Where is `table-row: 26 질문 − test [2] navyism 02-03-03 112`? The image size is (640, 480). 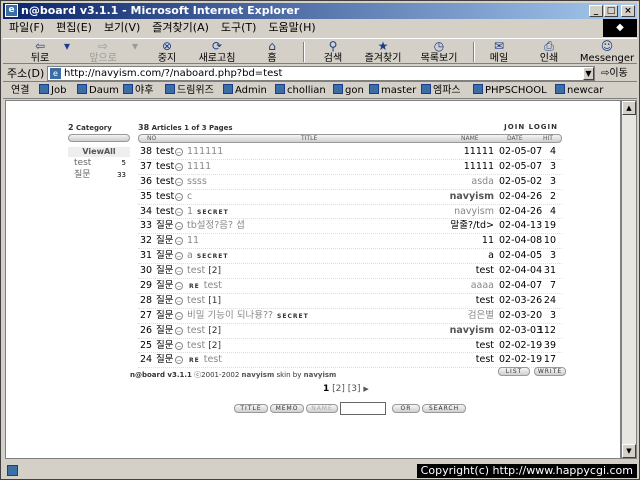 table-row: 26 질문 − test [2] navyism 02-03-03 112 is located at coordinates (350, 331).